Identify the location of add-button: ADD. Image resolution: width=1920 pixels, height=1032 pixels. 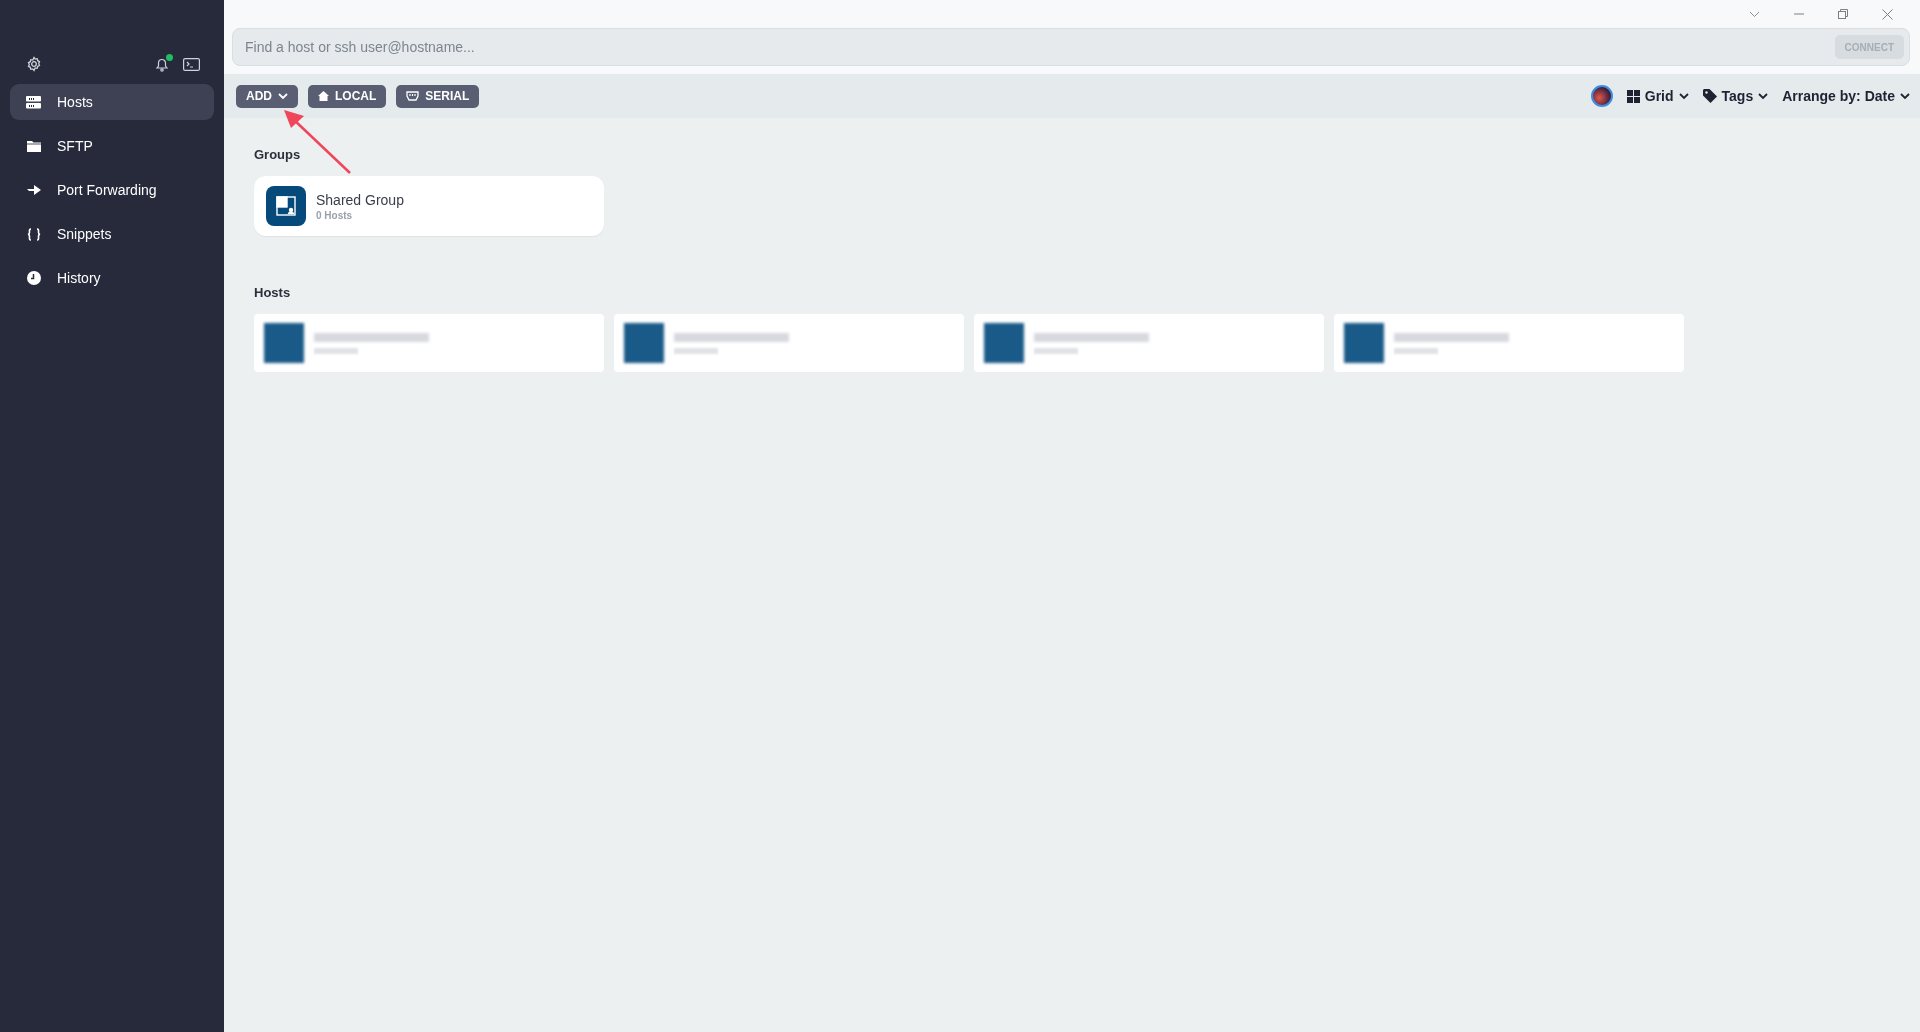
(267, 96).